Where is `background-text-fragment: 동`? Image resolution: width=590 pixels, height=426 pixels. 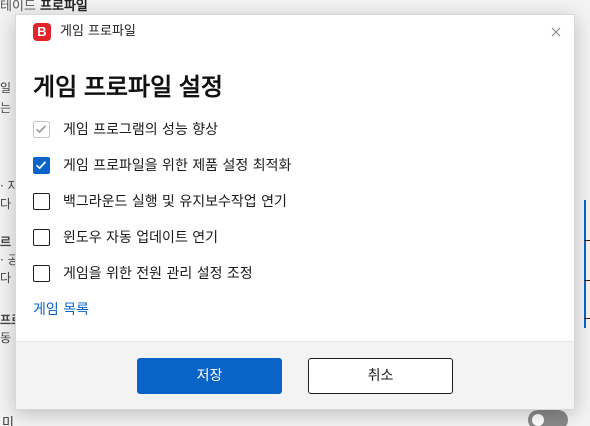
background-text-fragment: 동 is located at coordinates (6, 338).